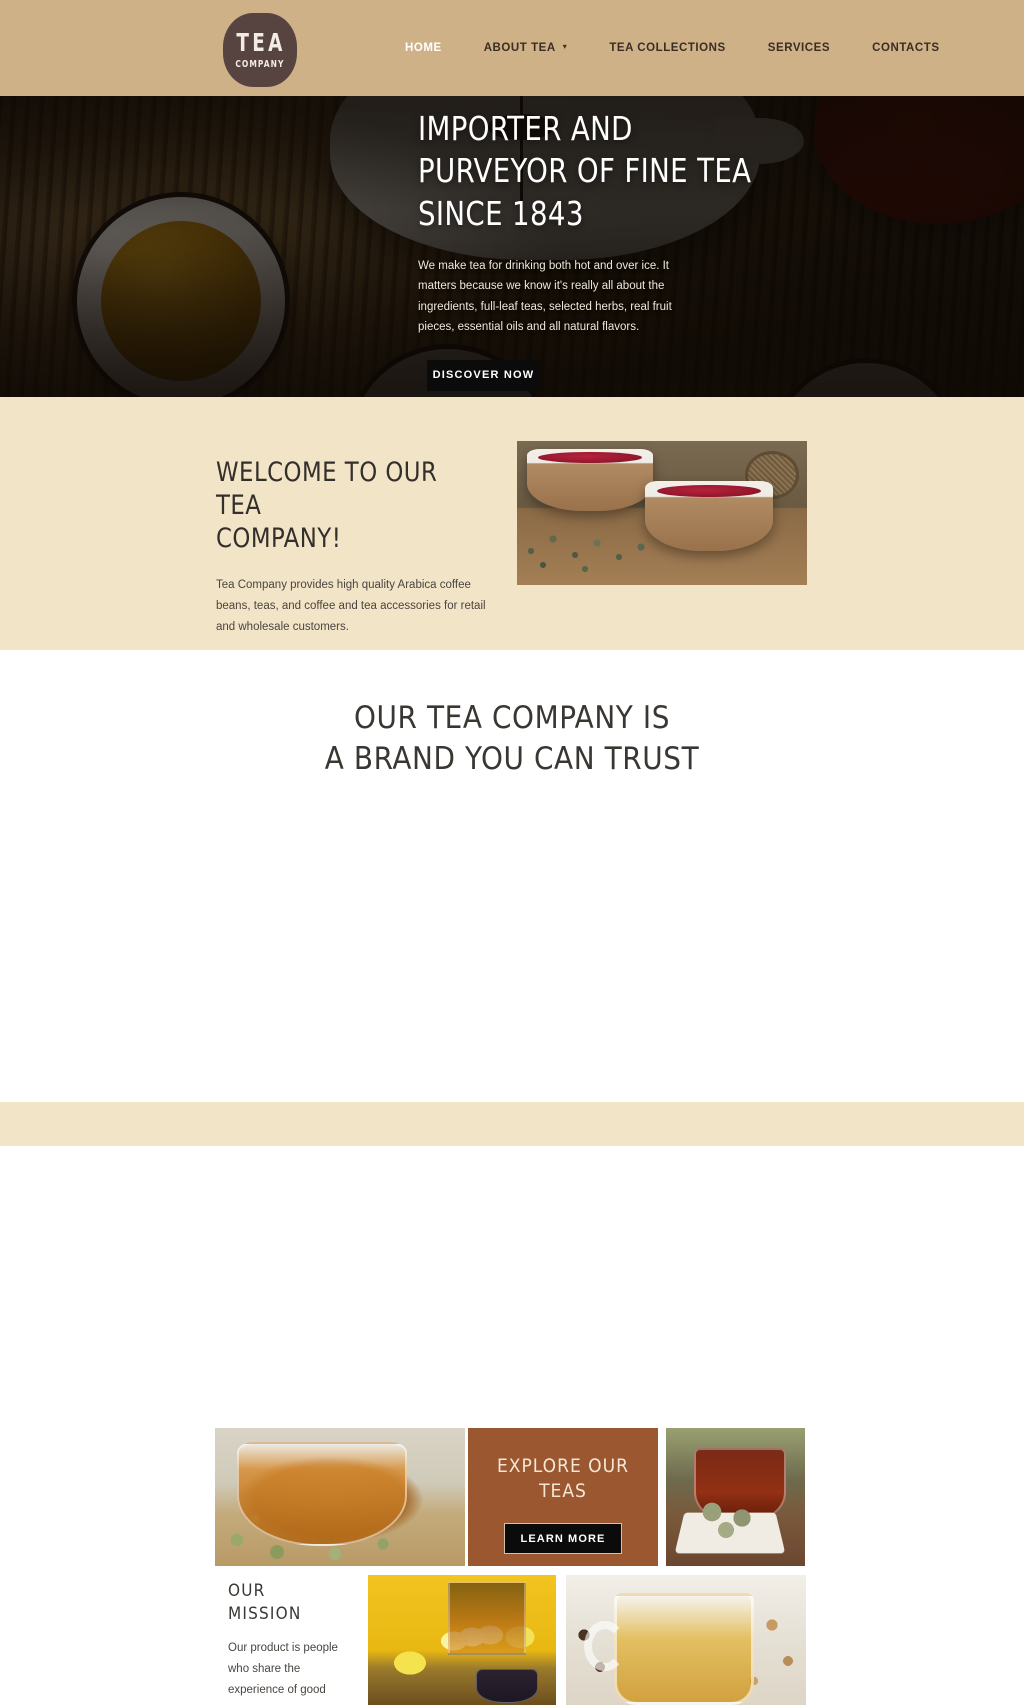 This screenshot has height=1705, width=1024. What do you see at coordinates (597, 549) in the screenshot?
I see `welcome-loose-tea-leaves` at bounding box center [597, 549].